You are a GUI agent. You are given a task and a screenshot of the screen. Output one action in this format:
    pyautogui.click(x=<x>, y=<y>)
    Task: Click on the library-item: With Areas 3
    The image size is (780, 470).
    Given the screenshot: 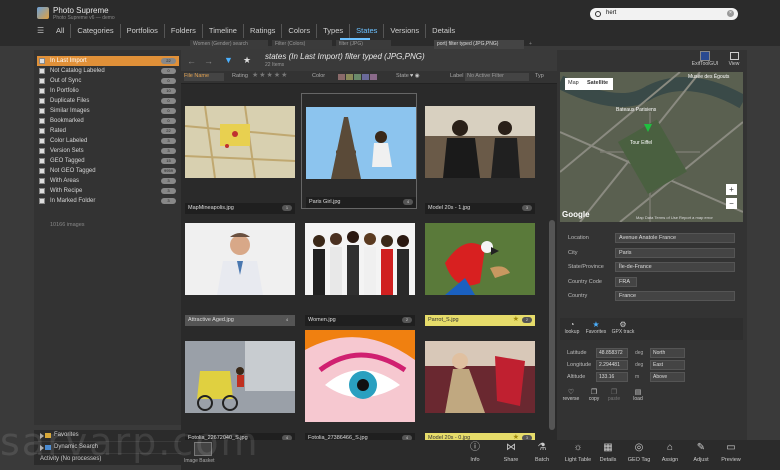 What is the action you would take?
    pyautogui.click(x=108, y=181)
    